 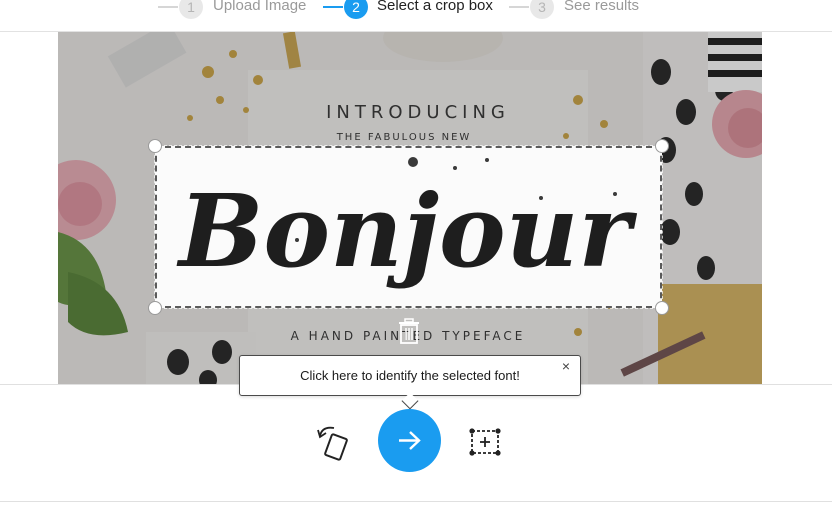 What do you see at coordinates (409, 331) in the screenshot?
I see `trash-icon` at bounding box center [409, 331].